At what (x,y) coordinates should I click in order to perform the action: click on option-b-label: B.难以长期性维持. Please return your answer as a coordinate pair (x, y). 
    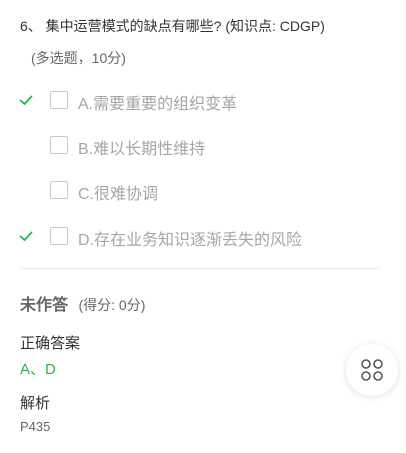
    Looking at the image, I should click on (142, 149).